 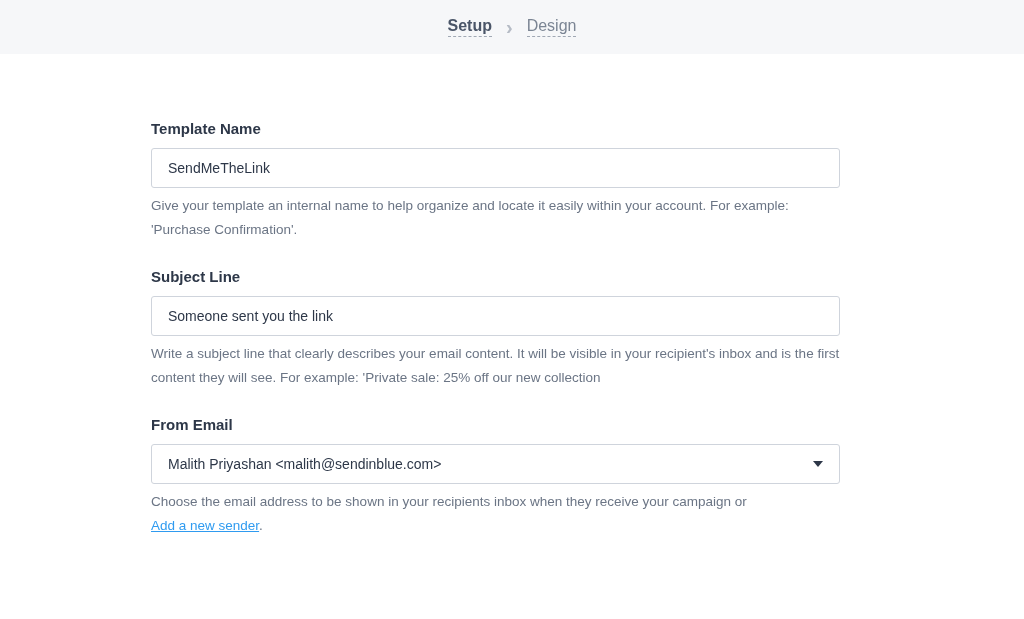 What do you see at coordinates (196, 276) in the screenshot?
I see `field-label: Subject Line` at bounding box center [196, 276].